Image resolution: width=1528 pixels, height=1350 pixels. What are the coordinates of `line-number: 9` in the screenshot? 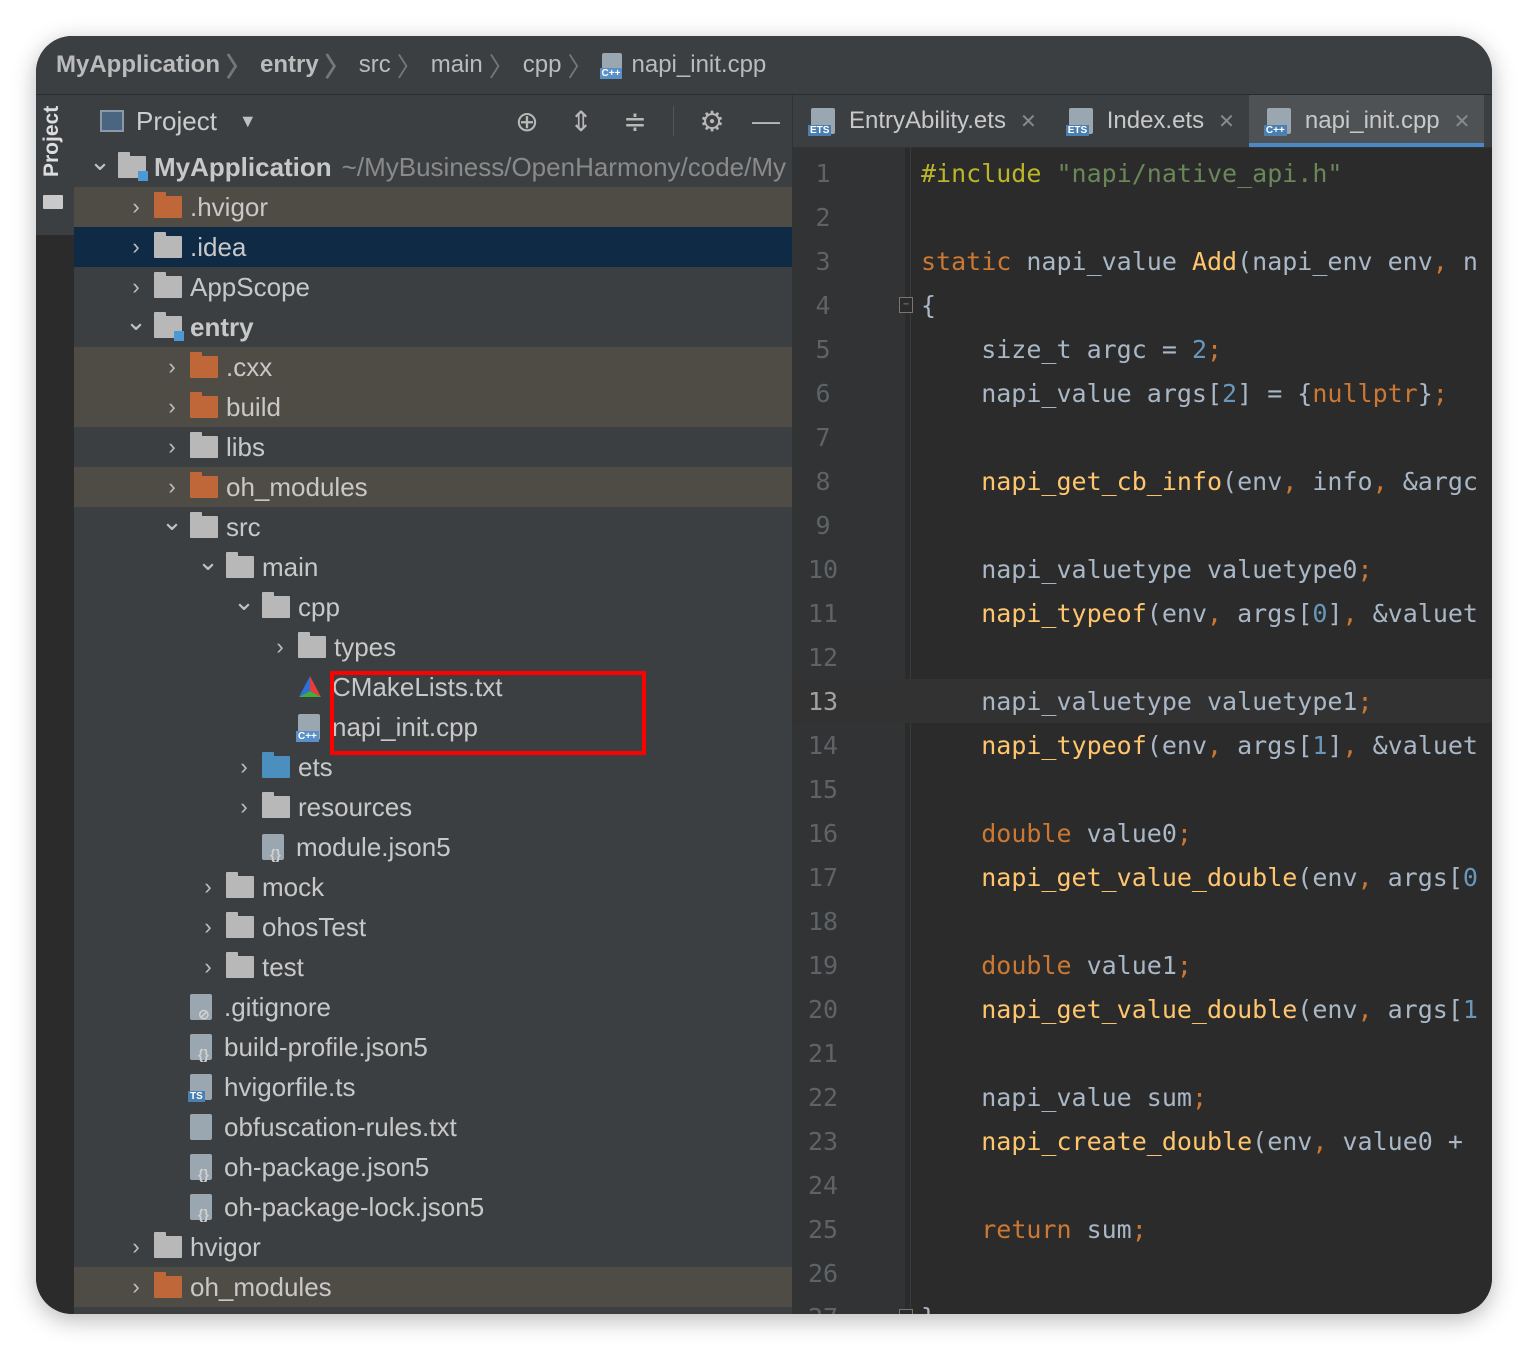 It's located at (823, 525).